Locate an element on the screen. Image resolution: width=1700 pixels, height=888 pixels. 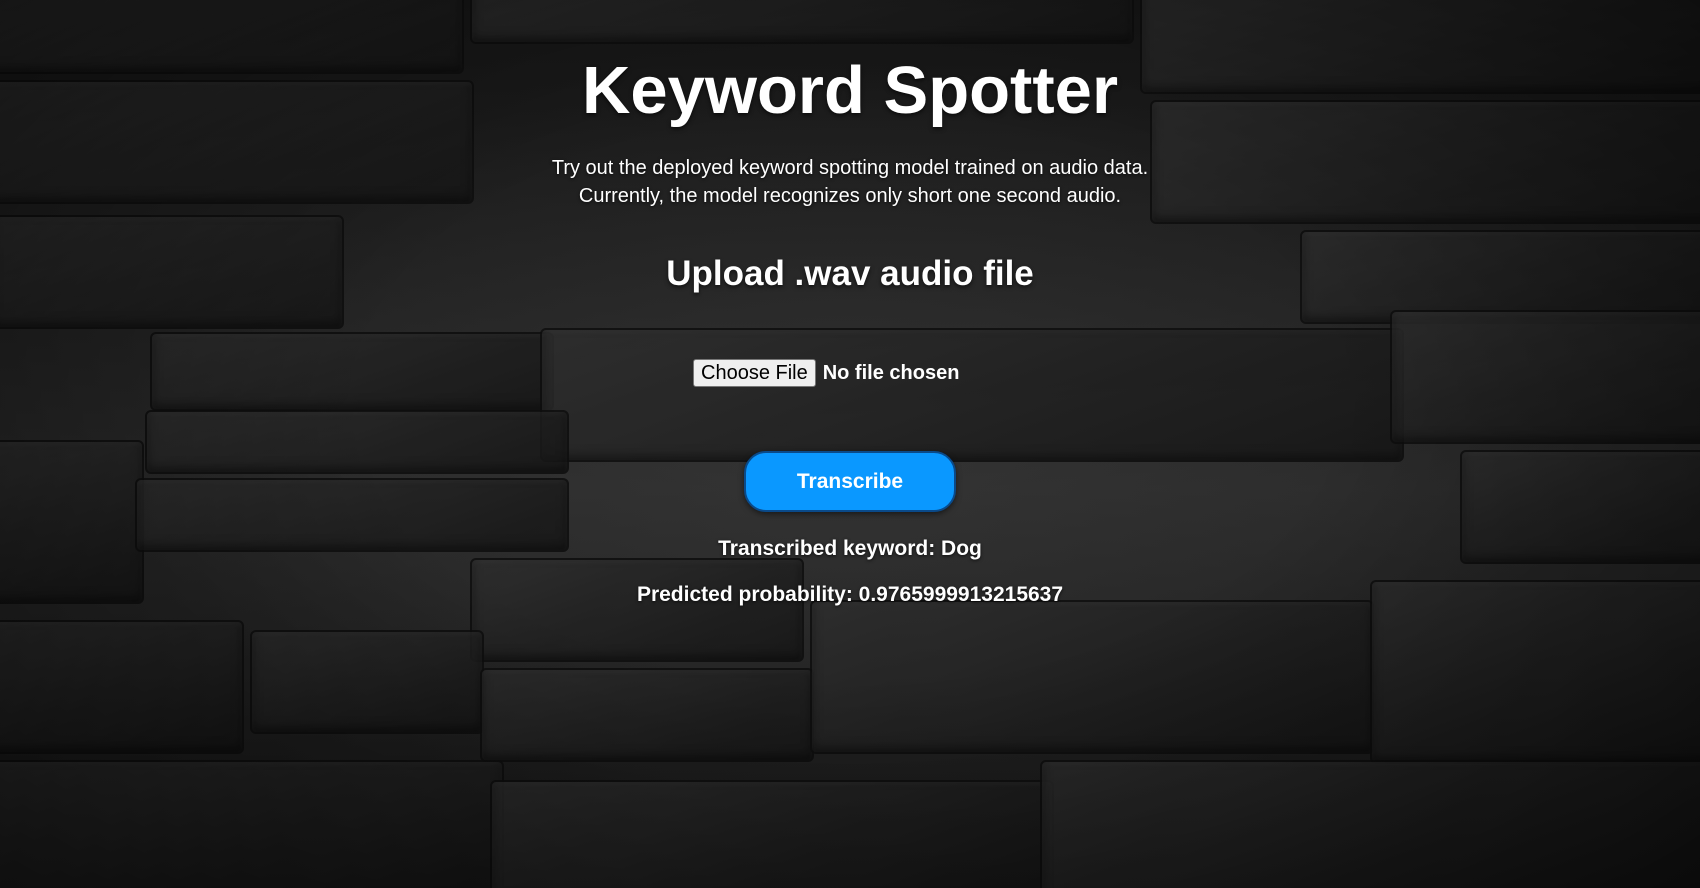
transcribed-keyword-text: Transcribed keyword: Dog is located at coordinates (850, 548).